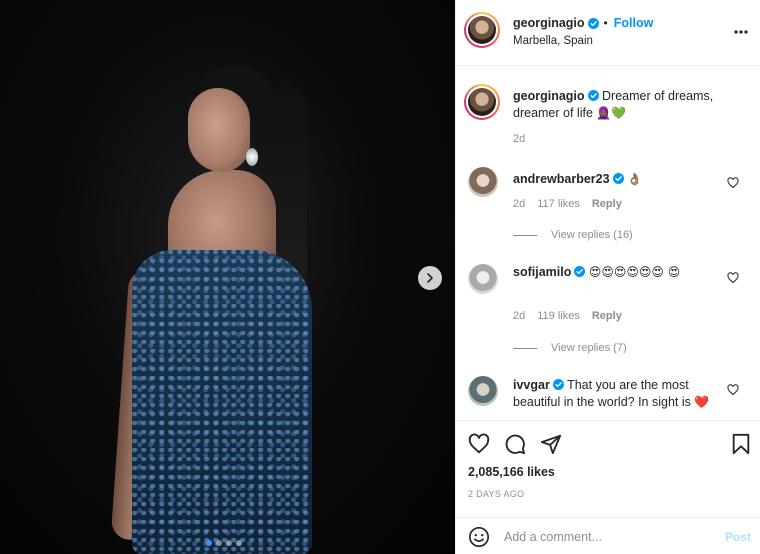  Describe the element at coordinates (561, 179) in the screenshot. I see `comment-username: andrewbarber23` at that location.